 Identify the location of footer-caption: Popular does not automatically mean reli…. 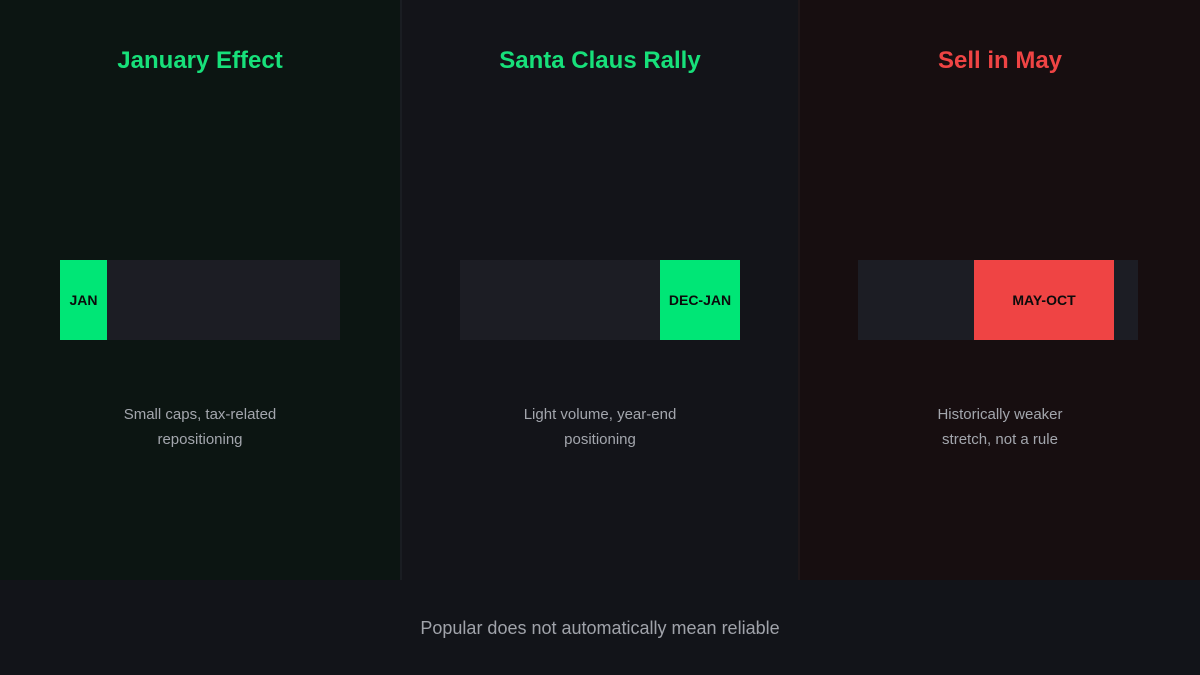
(600, 628).